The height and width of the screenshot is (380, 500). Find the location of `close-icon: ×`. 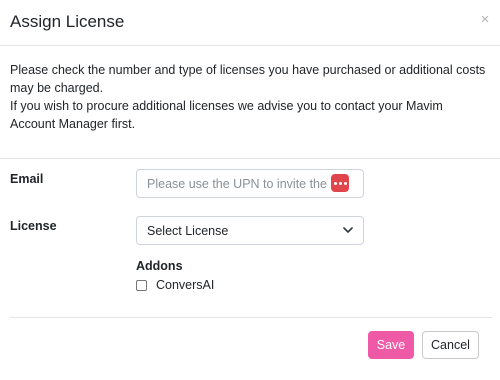

close-icon: × is located at coordinates (485, 20).